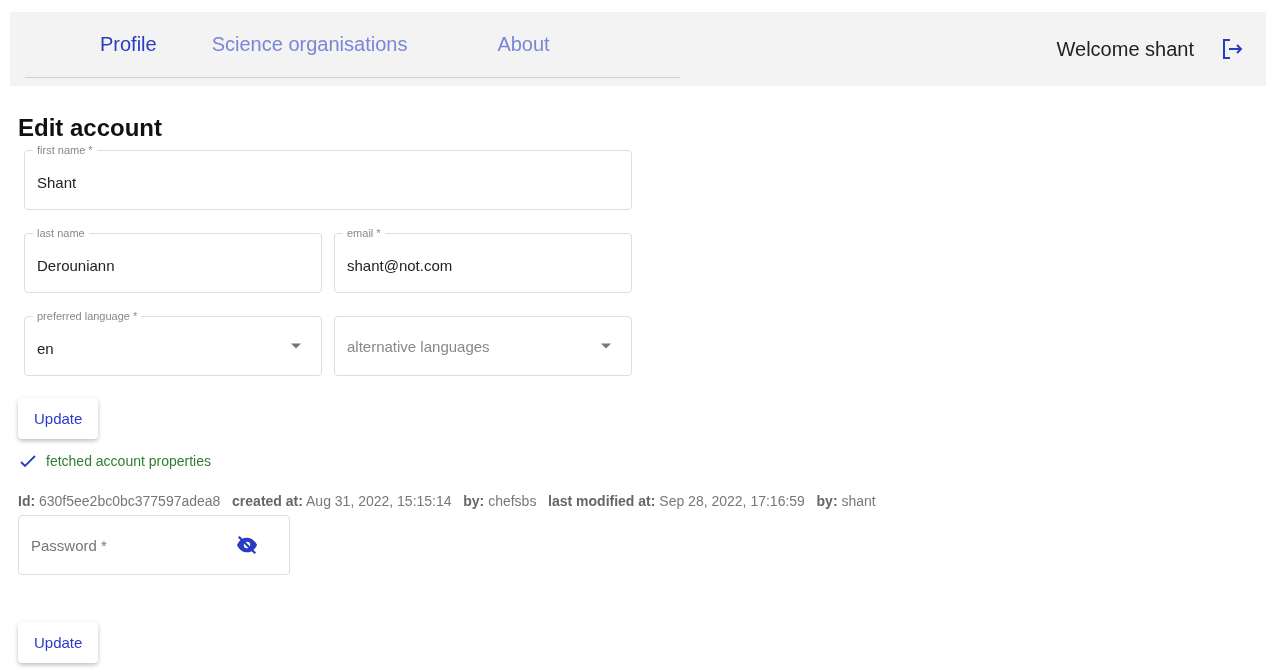 Image resolution: width=1266 pixels, height=671 pixels. I want to click on field-placeholder: alternative languages, so click(419, 346).